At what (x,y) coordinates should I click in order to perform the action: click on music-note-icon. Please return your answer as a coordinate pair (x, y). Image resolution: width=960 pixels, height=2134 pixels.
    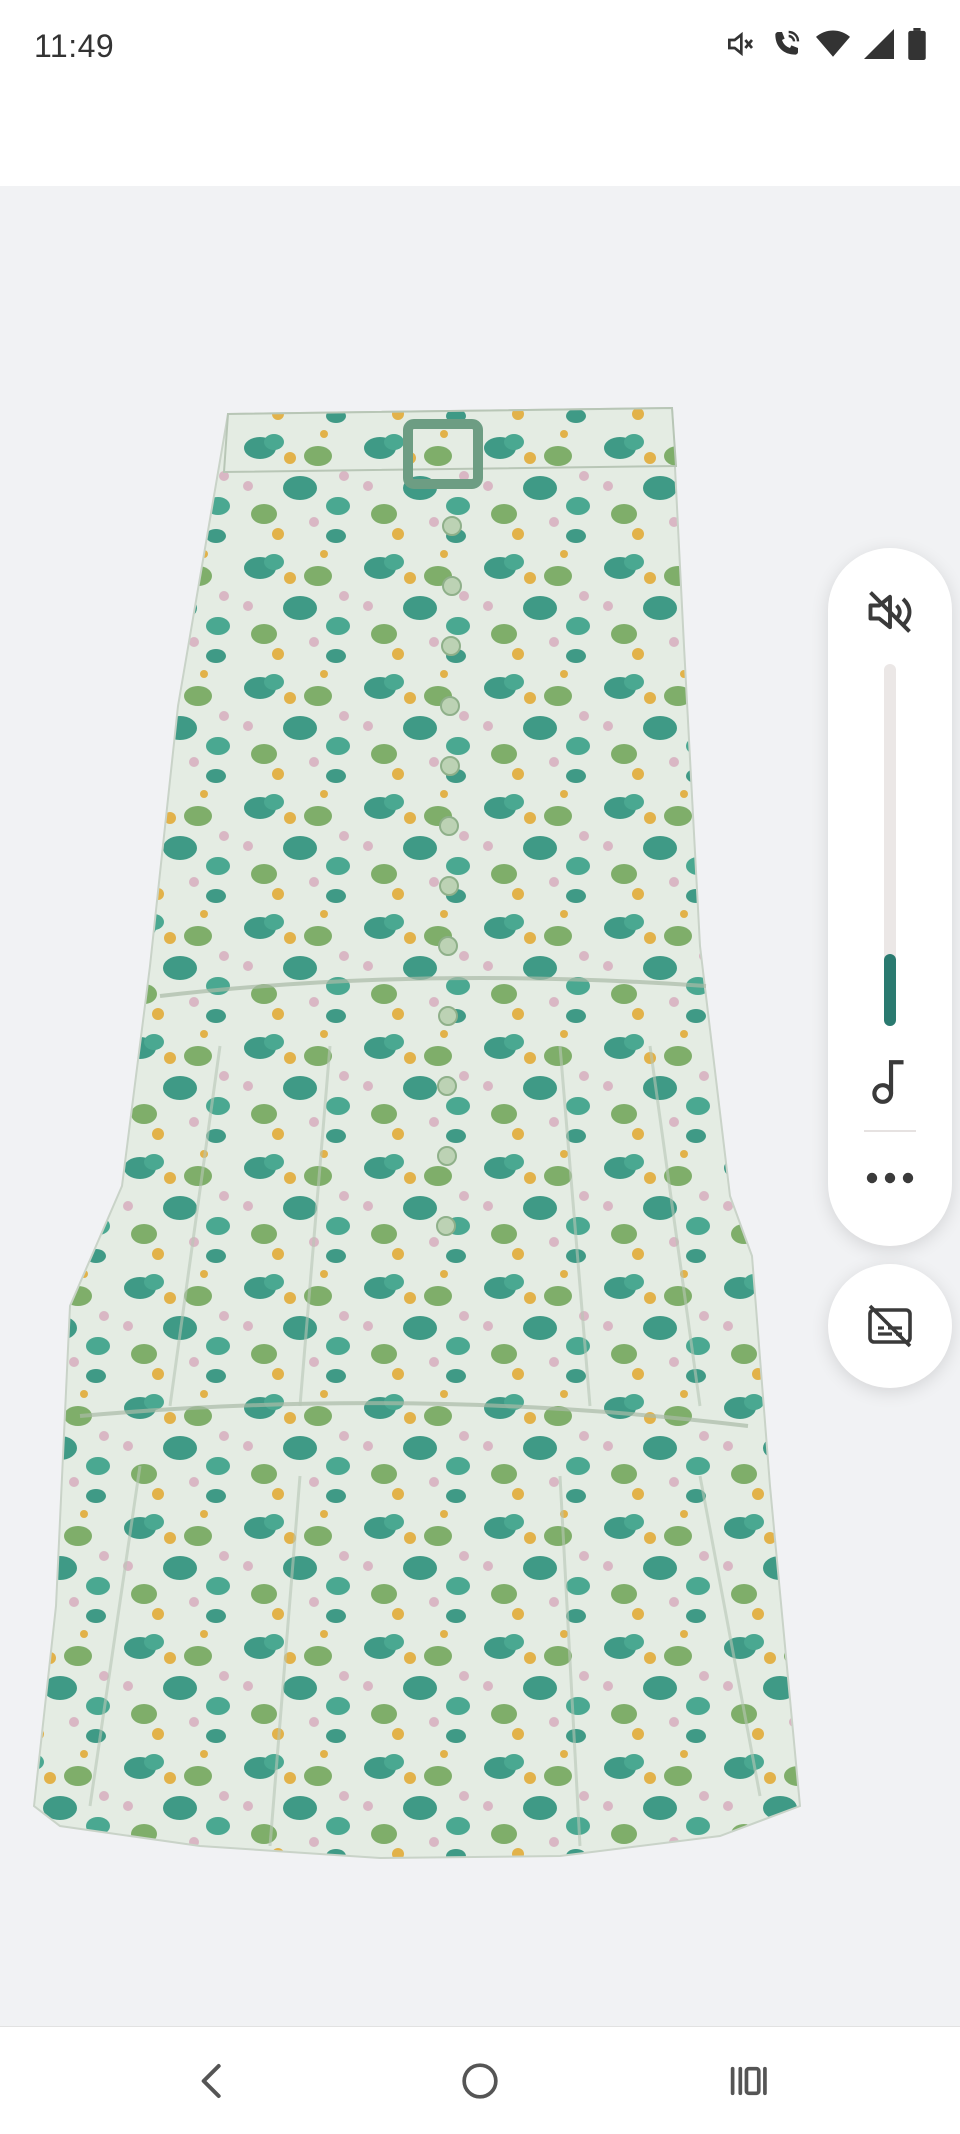
    Looking at the image, I should click on (890, 1081).